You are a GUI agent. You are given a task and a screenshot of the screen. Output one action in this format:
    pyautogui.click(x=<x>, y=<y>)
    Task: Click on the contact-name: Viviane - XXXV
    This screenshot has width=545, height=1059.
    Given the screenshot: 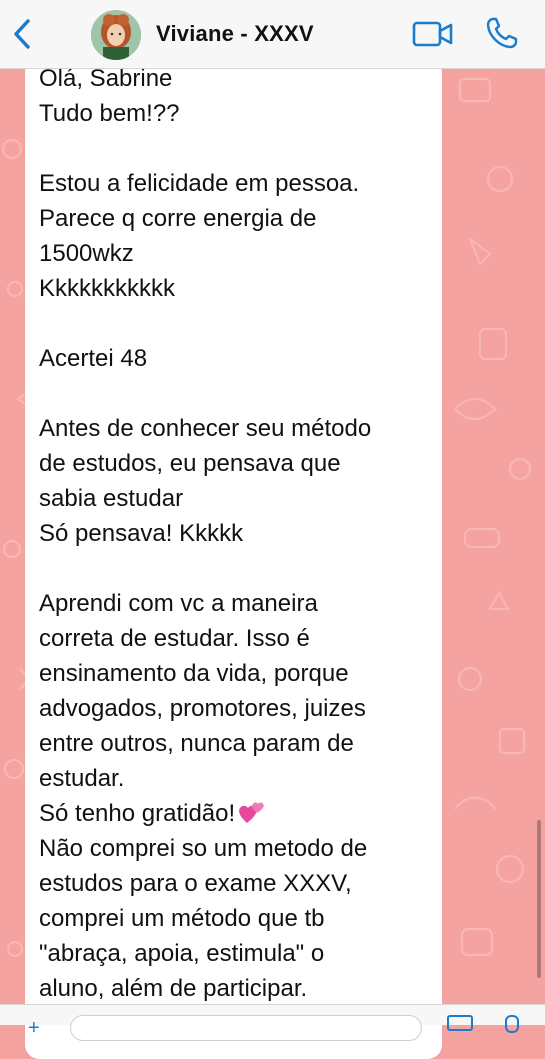 What is the action you would take?
    pyautogui.click(x=235, y=34)
    